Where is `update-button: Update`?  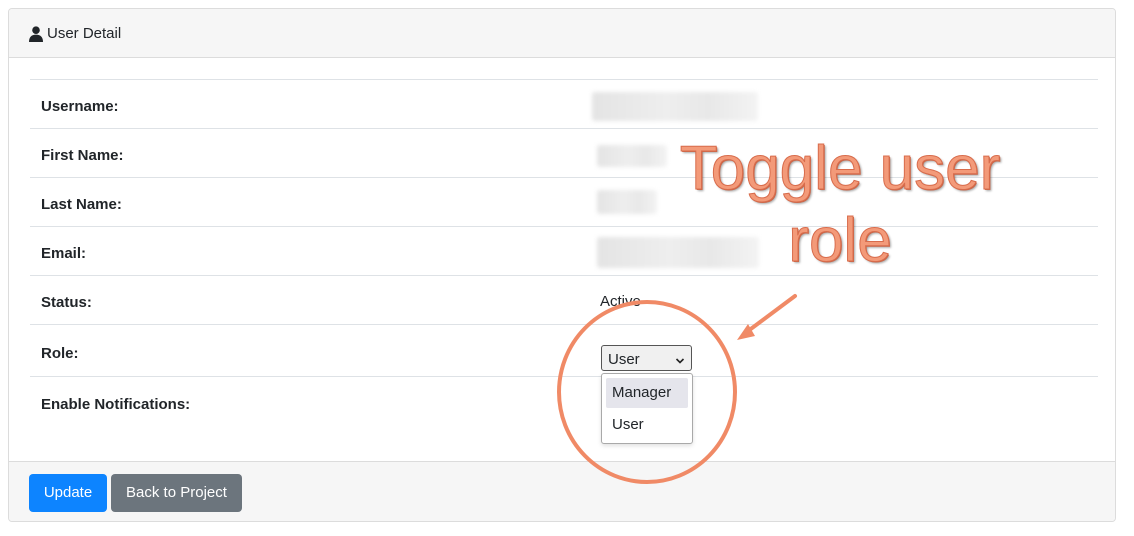
update-button: Update is located at coordinates (68, 493).